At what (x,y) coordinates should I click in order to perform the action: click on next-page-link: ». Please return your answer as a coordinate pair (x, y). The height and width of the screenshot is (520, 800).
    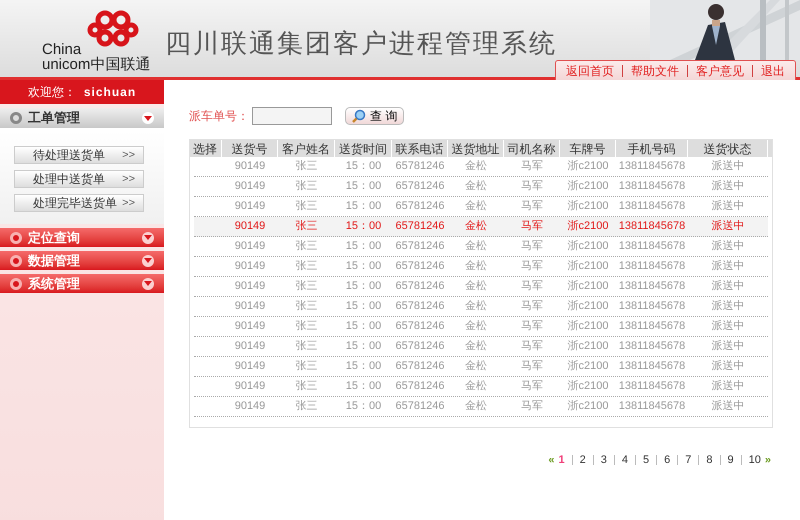
    Looking at the image, I should click on (767, 460).